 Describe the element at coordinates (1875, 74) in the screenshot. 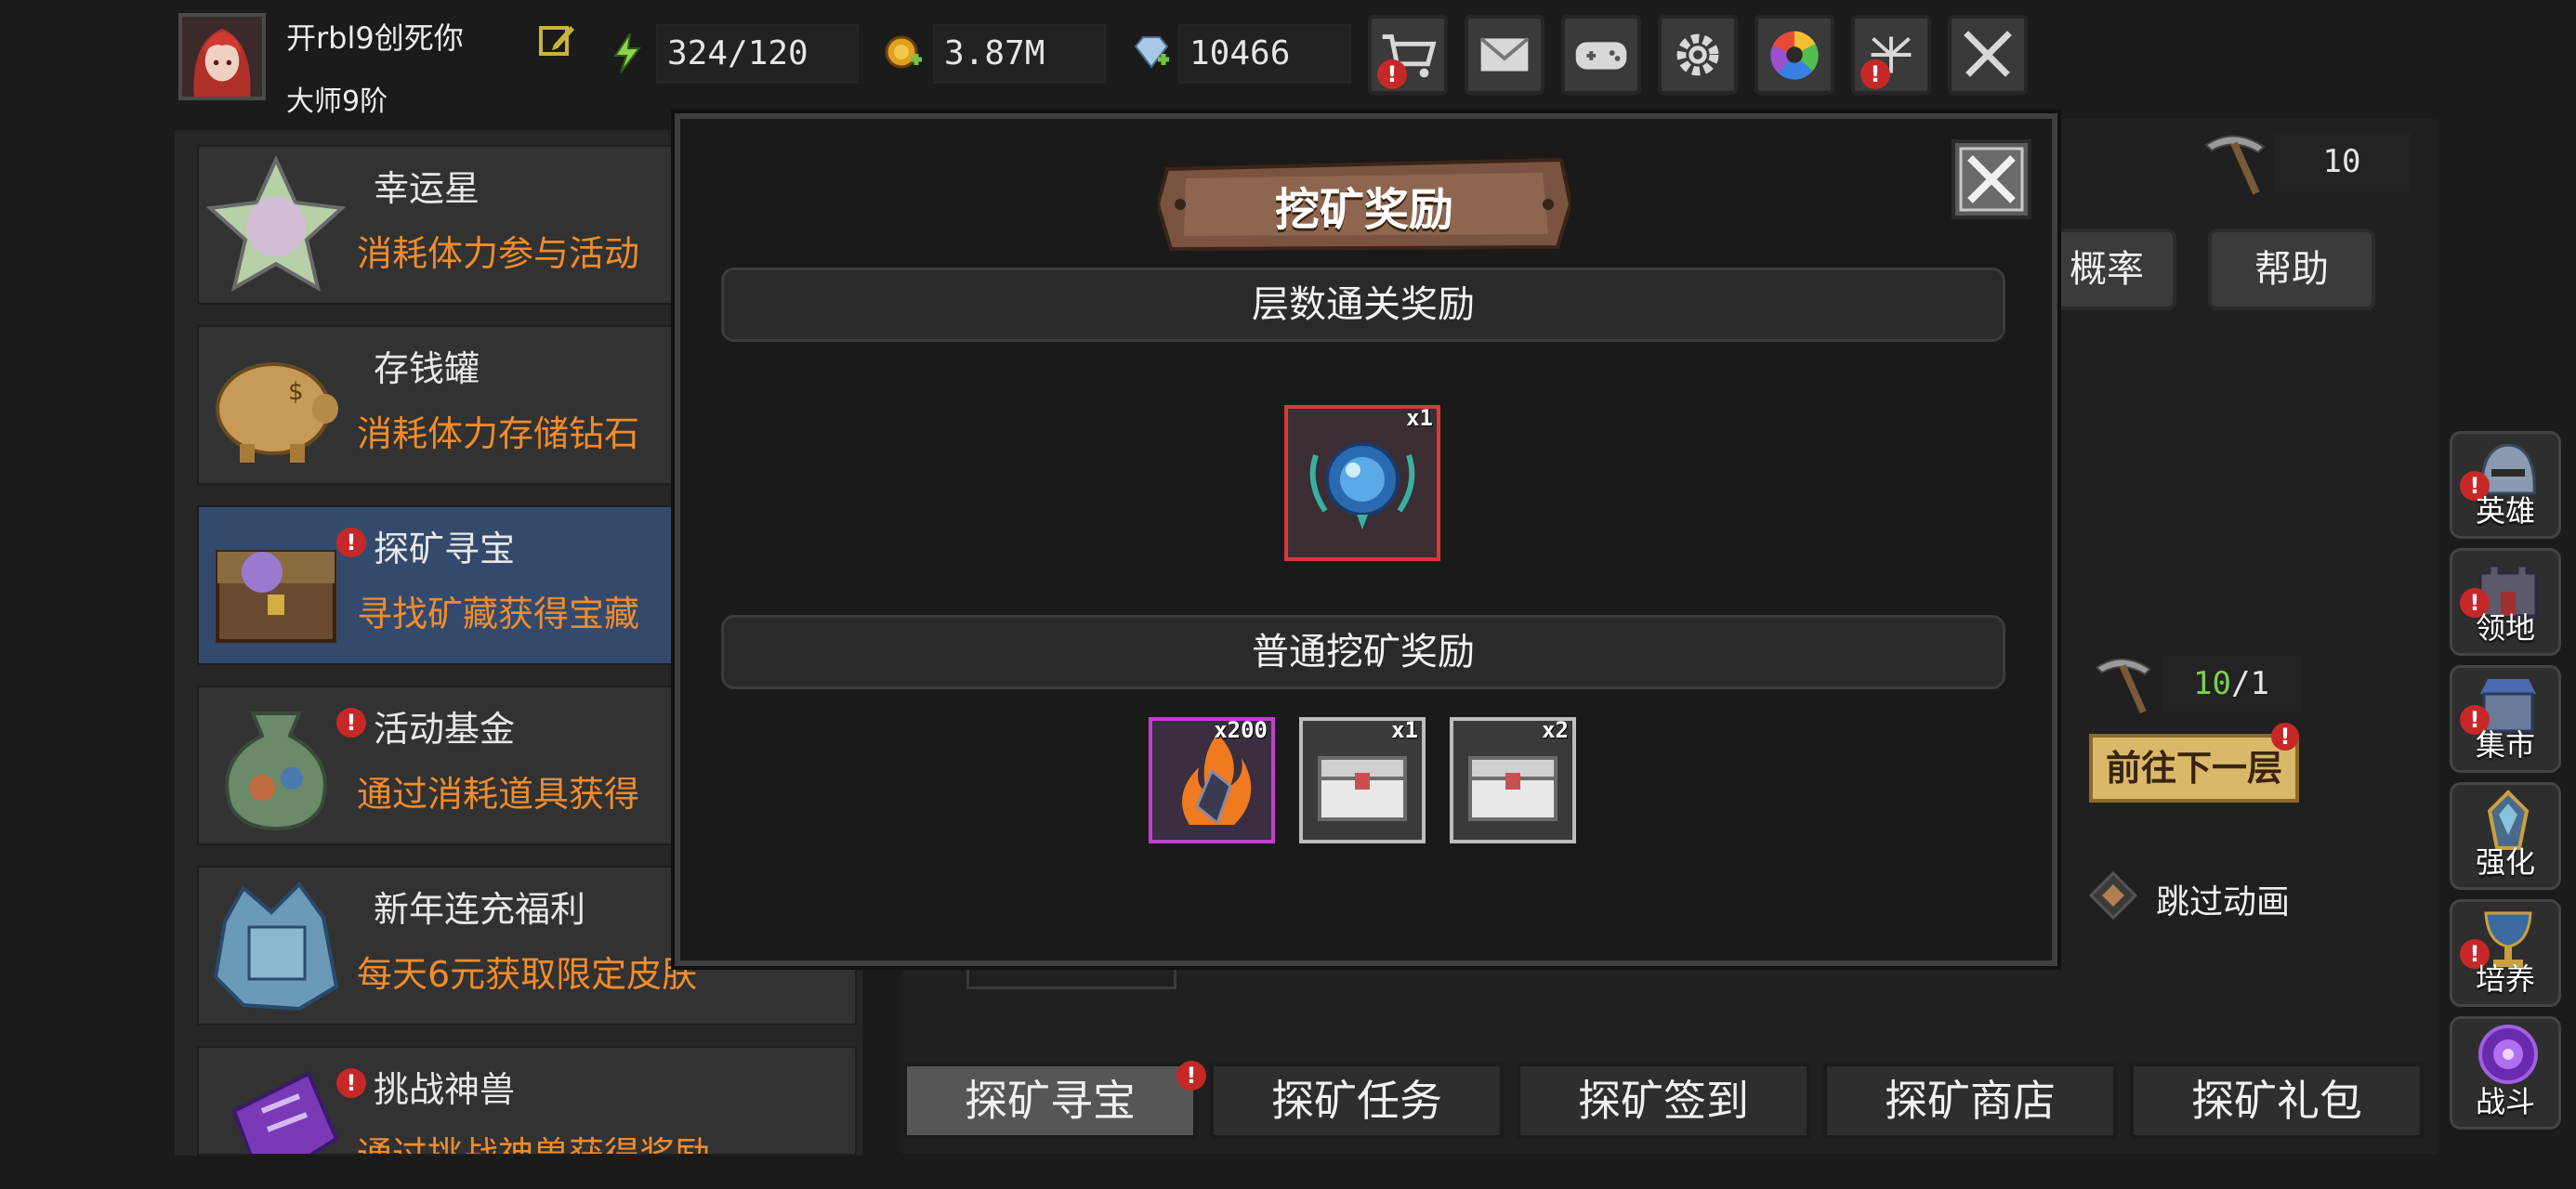

I see `fireworks-alert-badge: !` at that location.